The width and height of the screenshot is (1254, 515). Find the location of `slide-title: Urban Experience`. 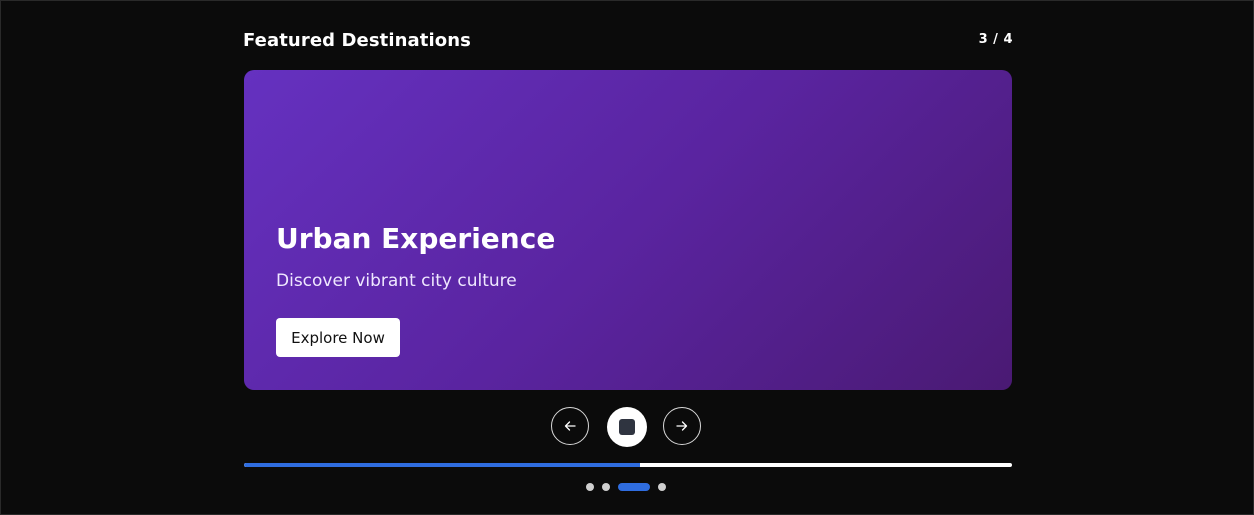

slide-title: Urban Experience is located at coordinates (416, 238).